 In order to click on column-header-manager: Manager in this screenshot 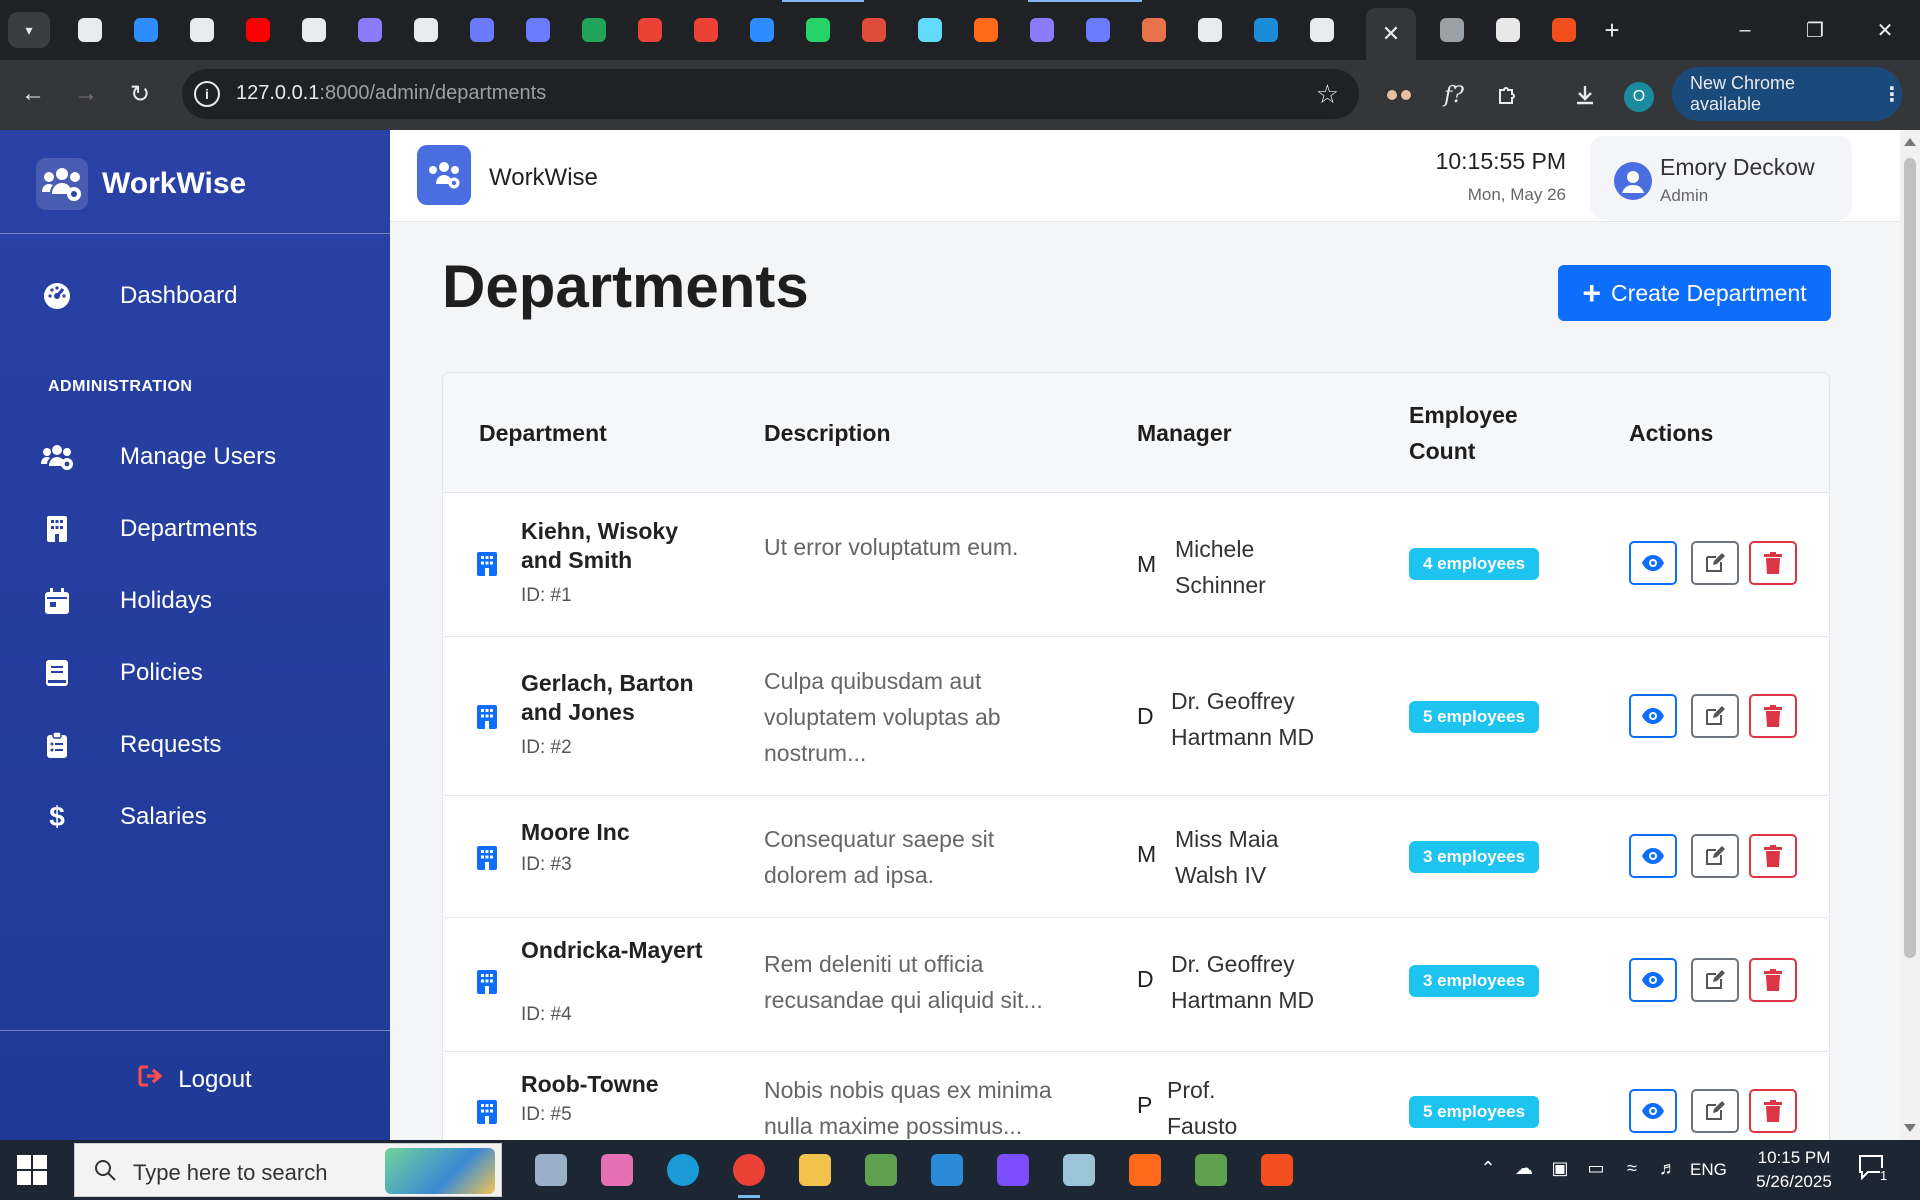, I will do `click(1184, 433)`.